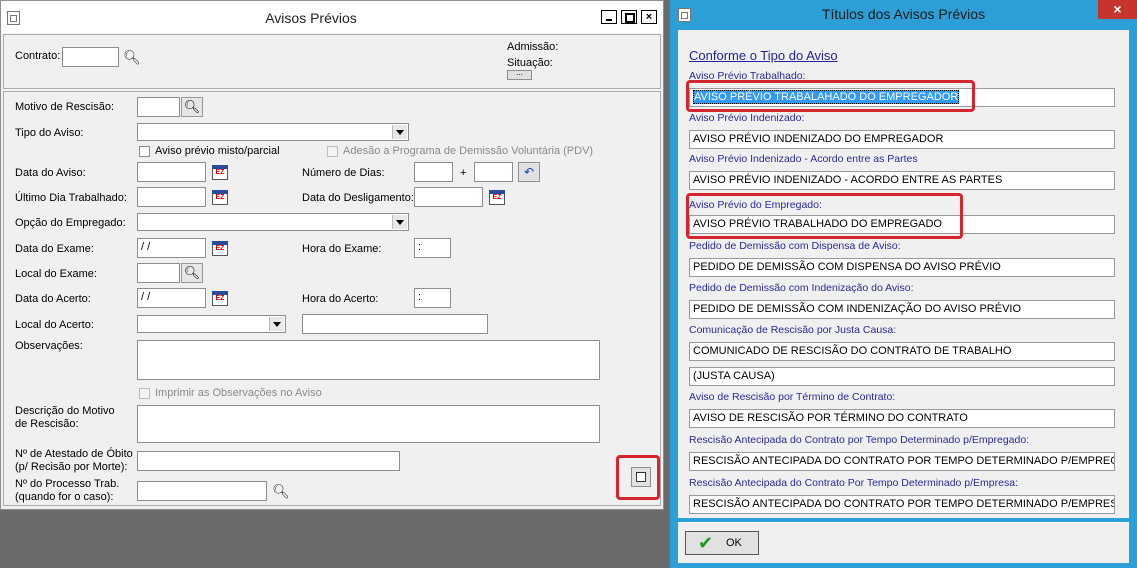  Describe the element at coordinates (144, 151) in the screenshot. I see `misto-checkbox` at that location.